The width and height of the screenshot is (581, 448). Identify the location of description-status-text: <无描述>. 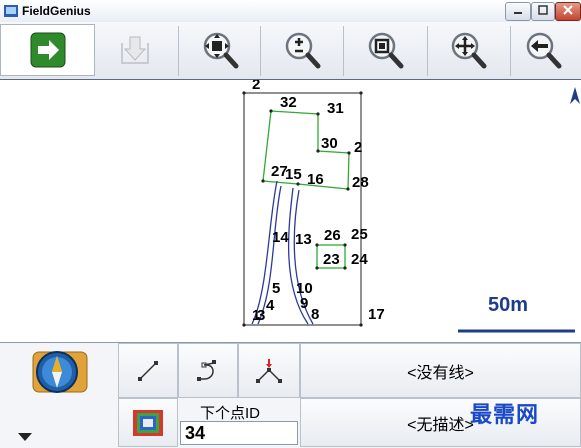
(440, 425).